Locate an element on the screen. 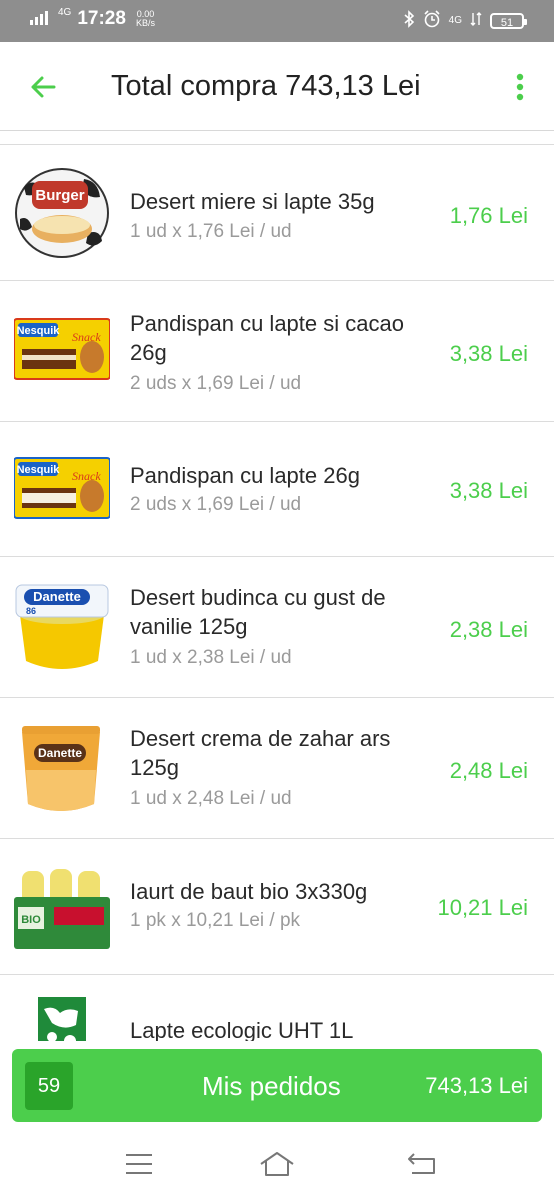 The image size is (554, 1200). signal-icon is located at coordinates (41, 19).